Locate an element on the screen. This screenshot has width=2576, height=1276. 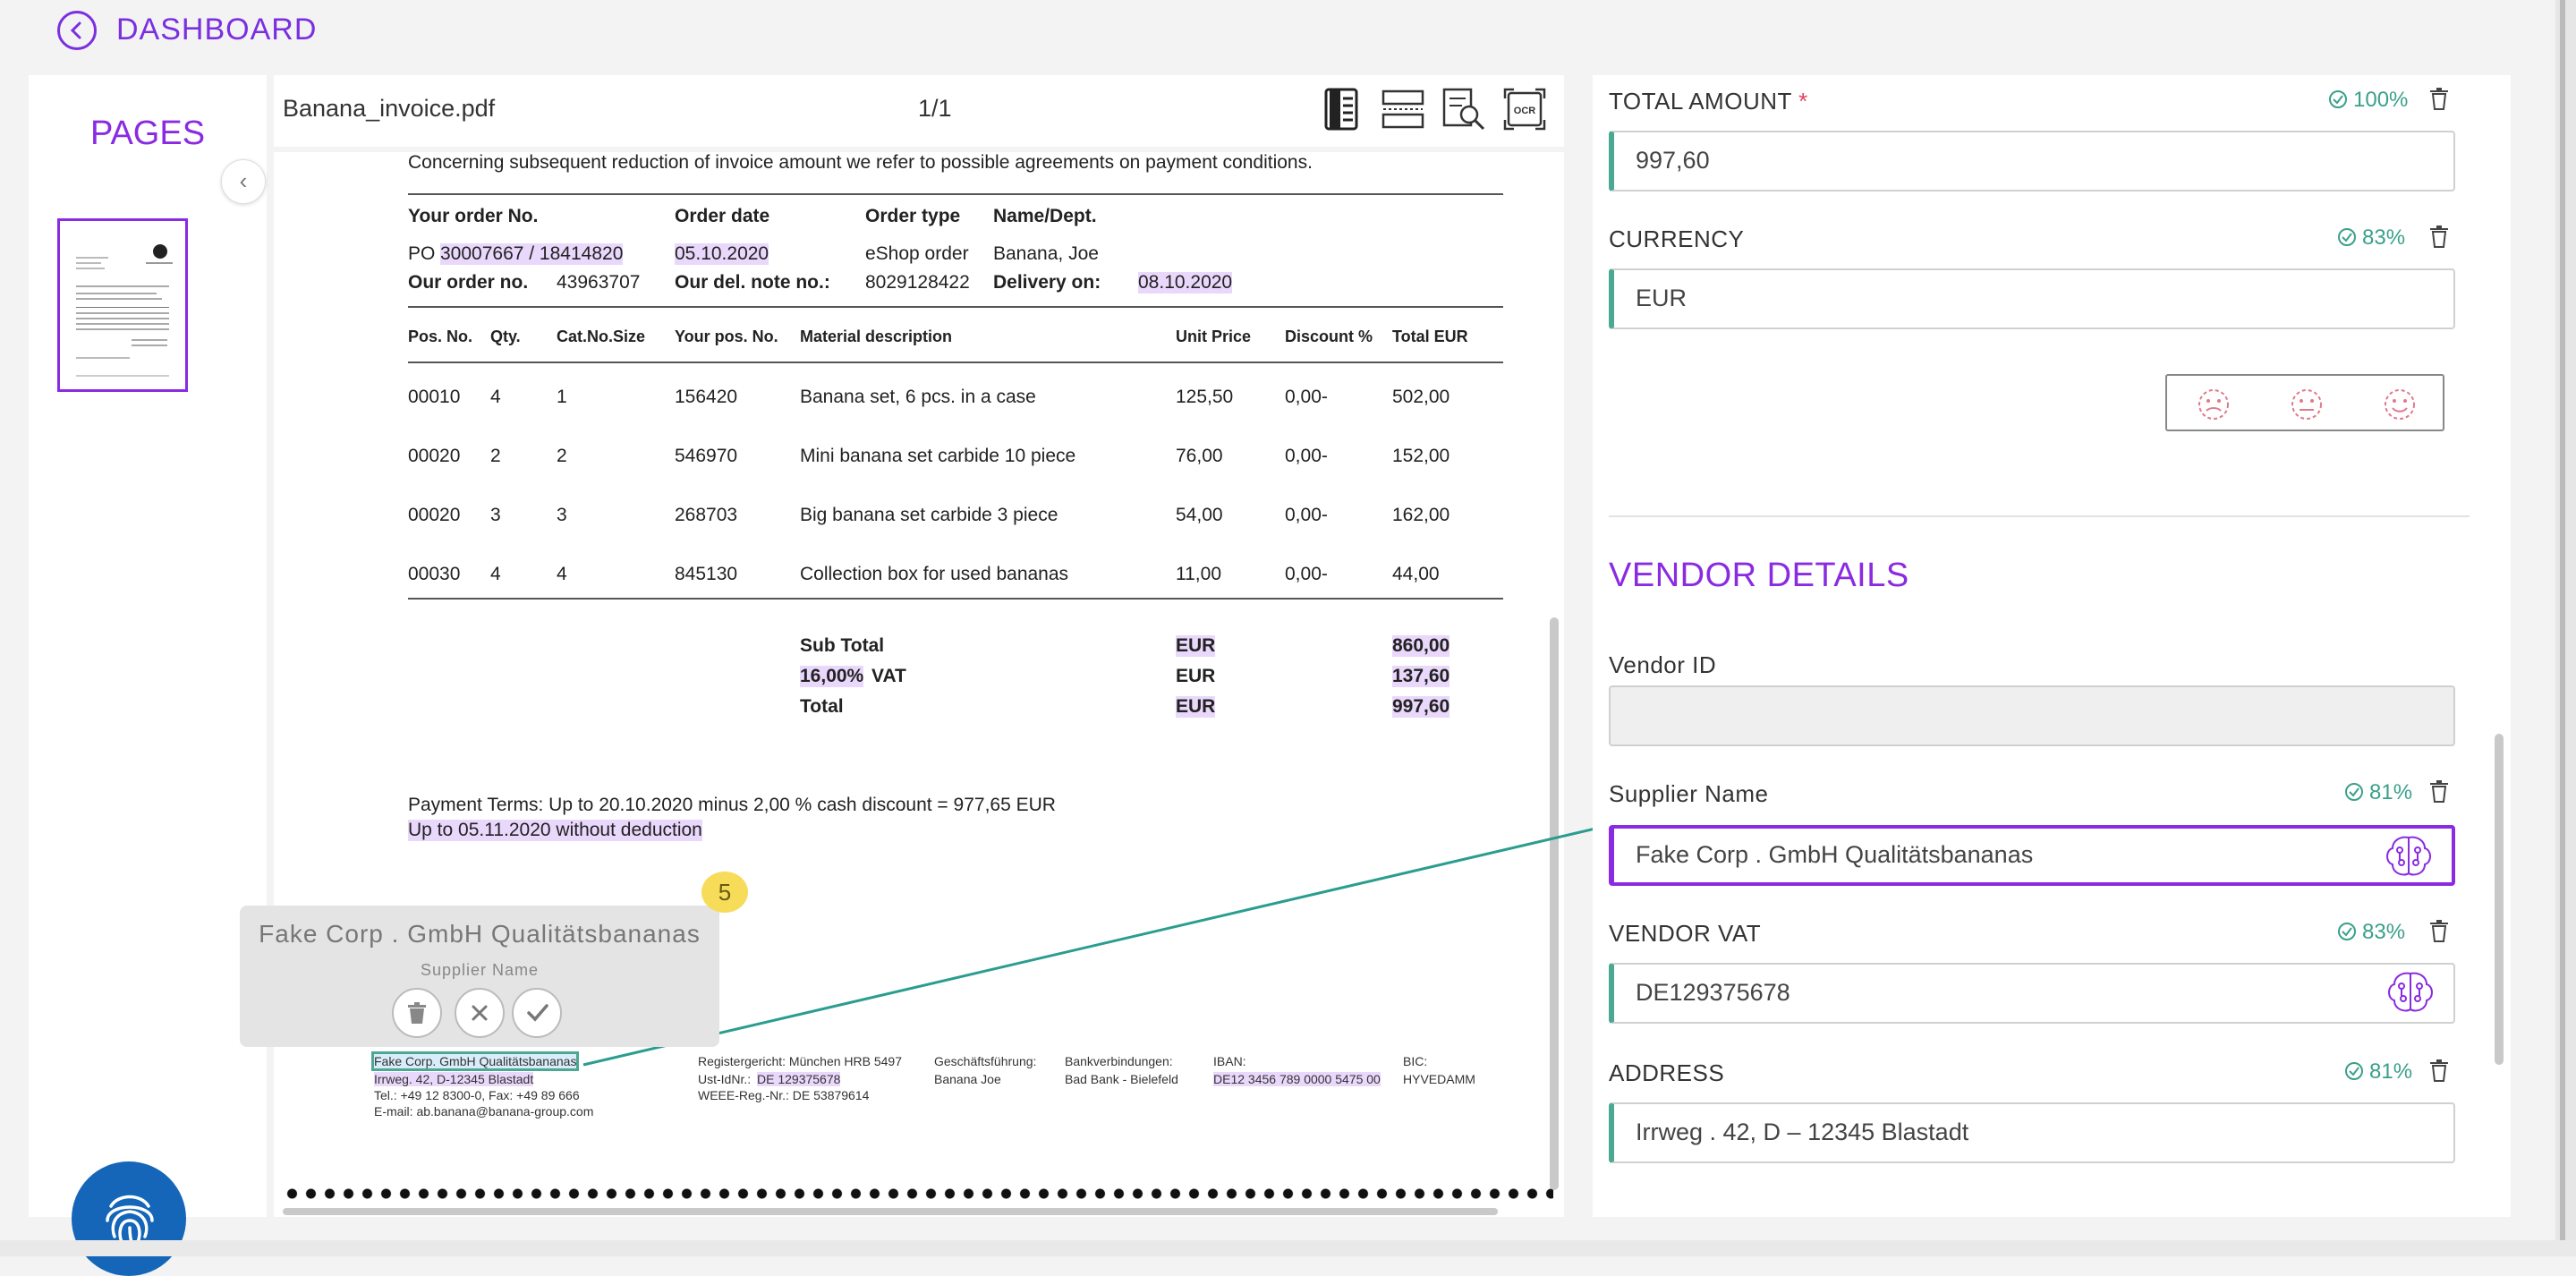
field-label-vendor-id: Vendor ID is located at coordinates (1663, 665).